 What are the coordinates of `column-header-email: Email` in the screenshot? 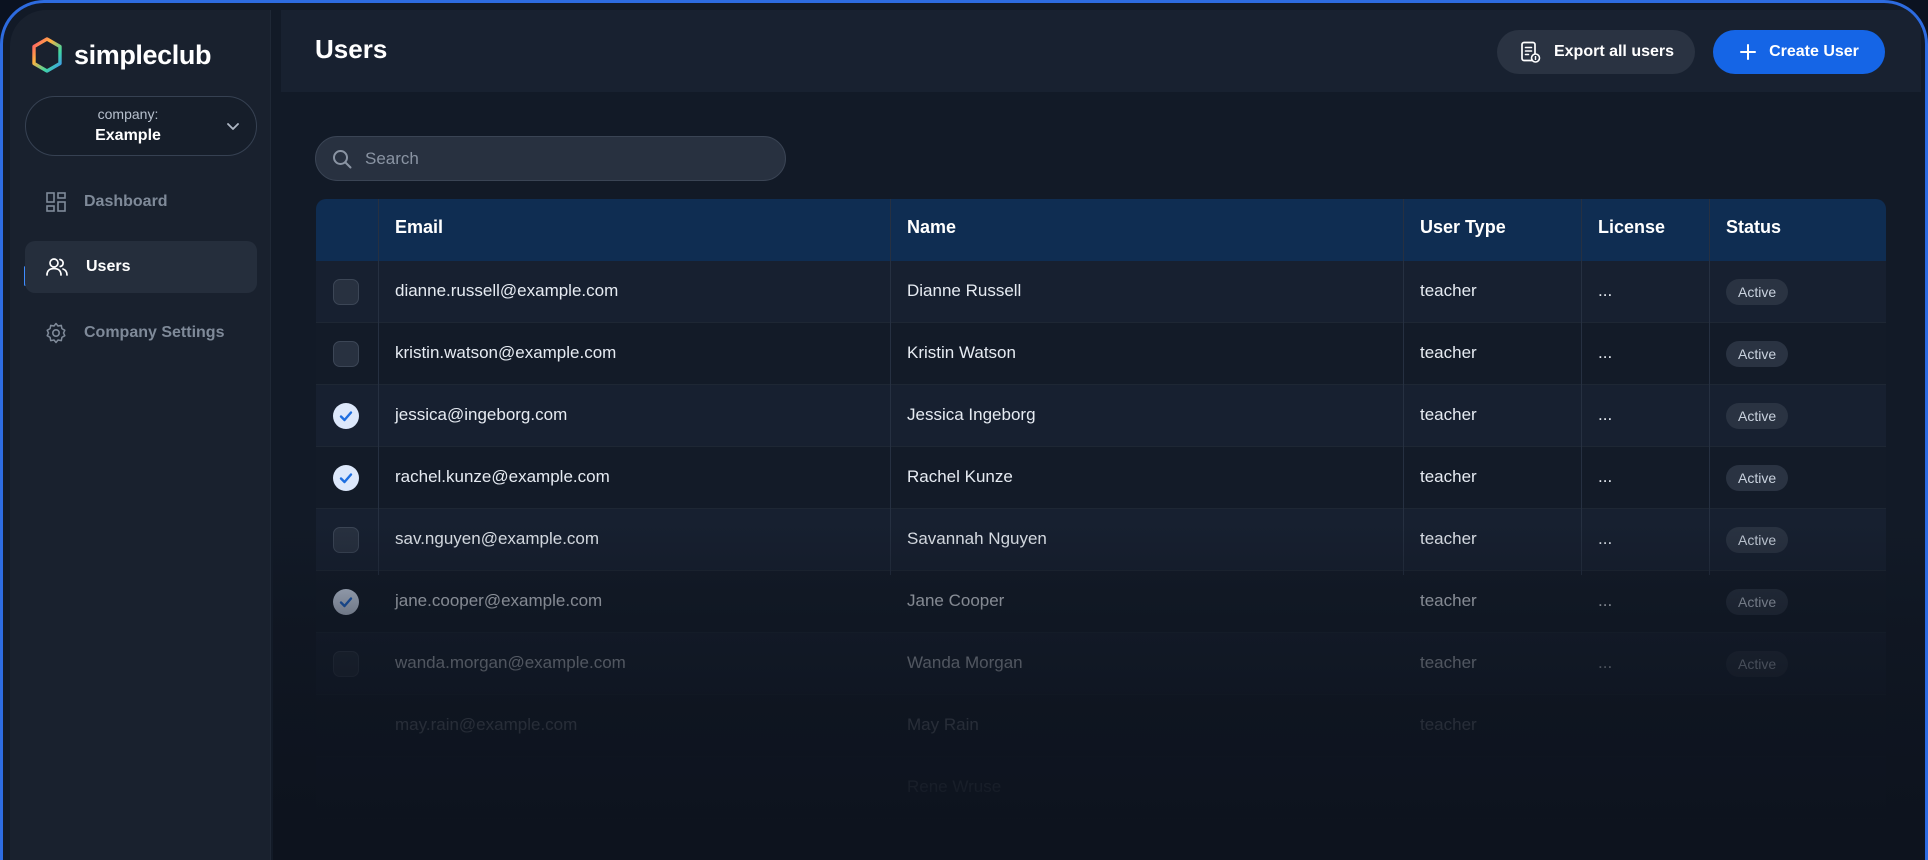 It's located at (419, 227).